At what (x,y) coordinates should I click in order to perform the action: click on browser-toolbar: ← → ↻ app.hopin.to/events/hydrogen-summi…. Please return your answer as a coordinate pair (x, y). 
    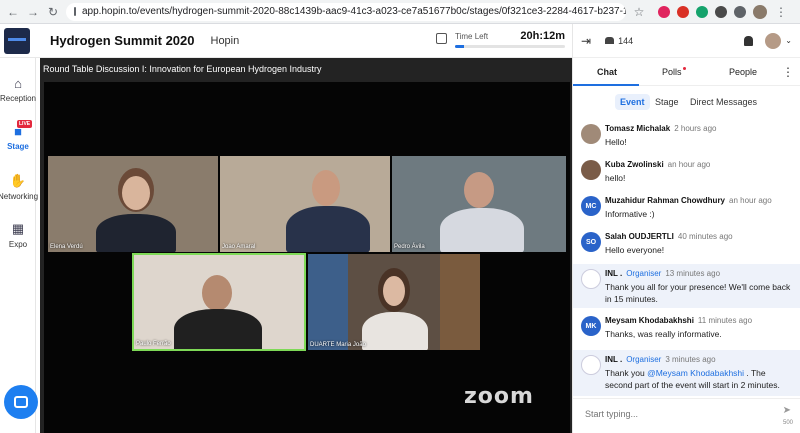
    Looking at the image, I should click on (400, 12).